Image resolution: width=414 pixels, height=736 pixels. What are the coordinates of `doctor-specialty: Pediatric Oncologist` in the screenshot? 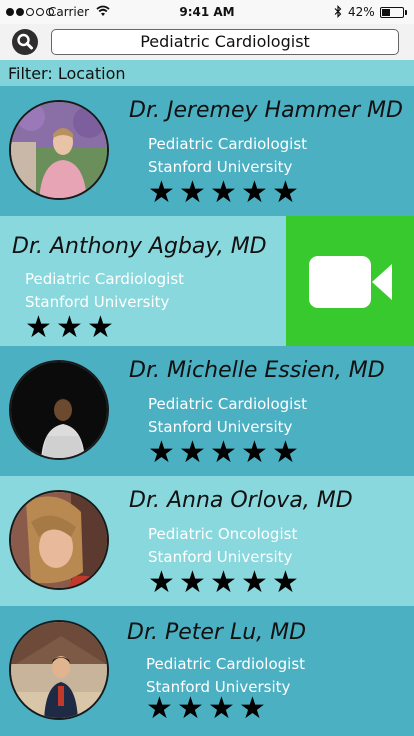 It's located at (223, 534).